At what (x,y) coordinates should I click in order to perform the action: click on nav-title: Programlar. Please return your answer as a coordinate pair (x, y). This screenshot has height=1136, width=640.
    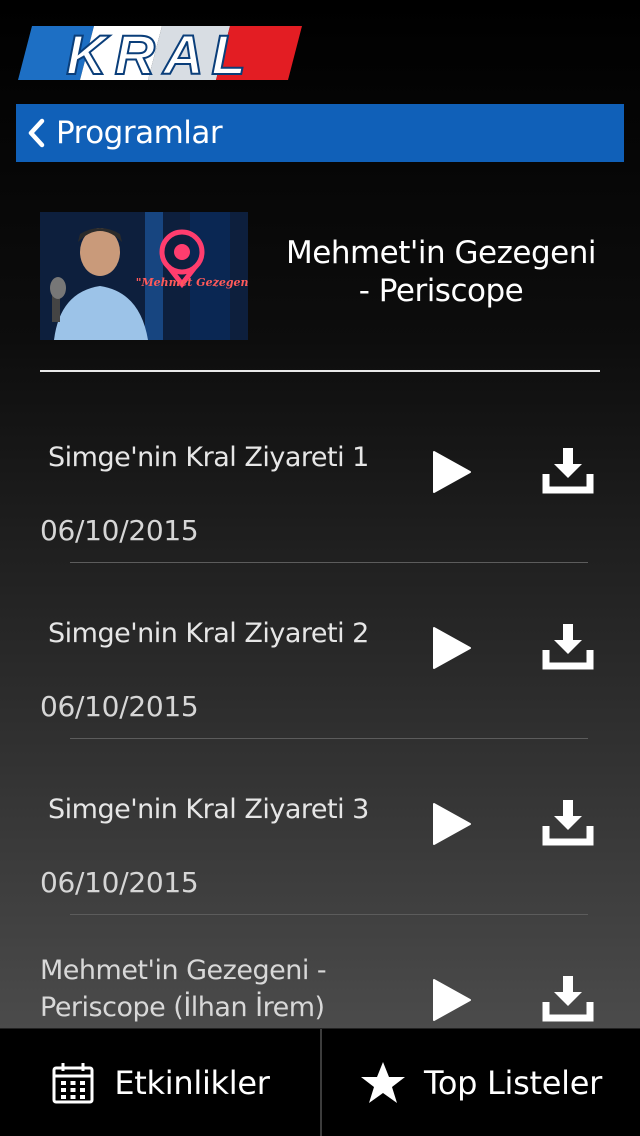
    Looking at the image, I should click on (139, 133).